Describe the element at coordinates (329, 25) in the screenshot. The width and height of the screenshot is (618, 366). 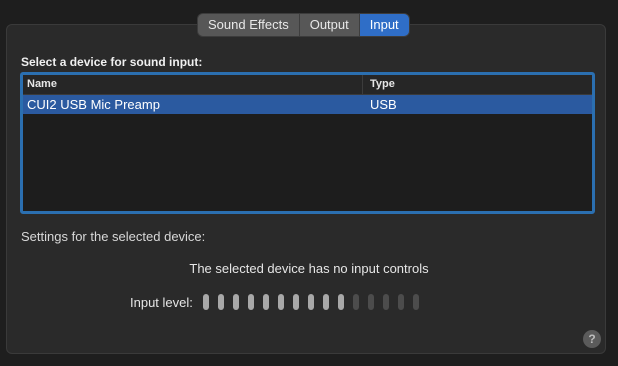
I see `tab-output: Output` at that location.